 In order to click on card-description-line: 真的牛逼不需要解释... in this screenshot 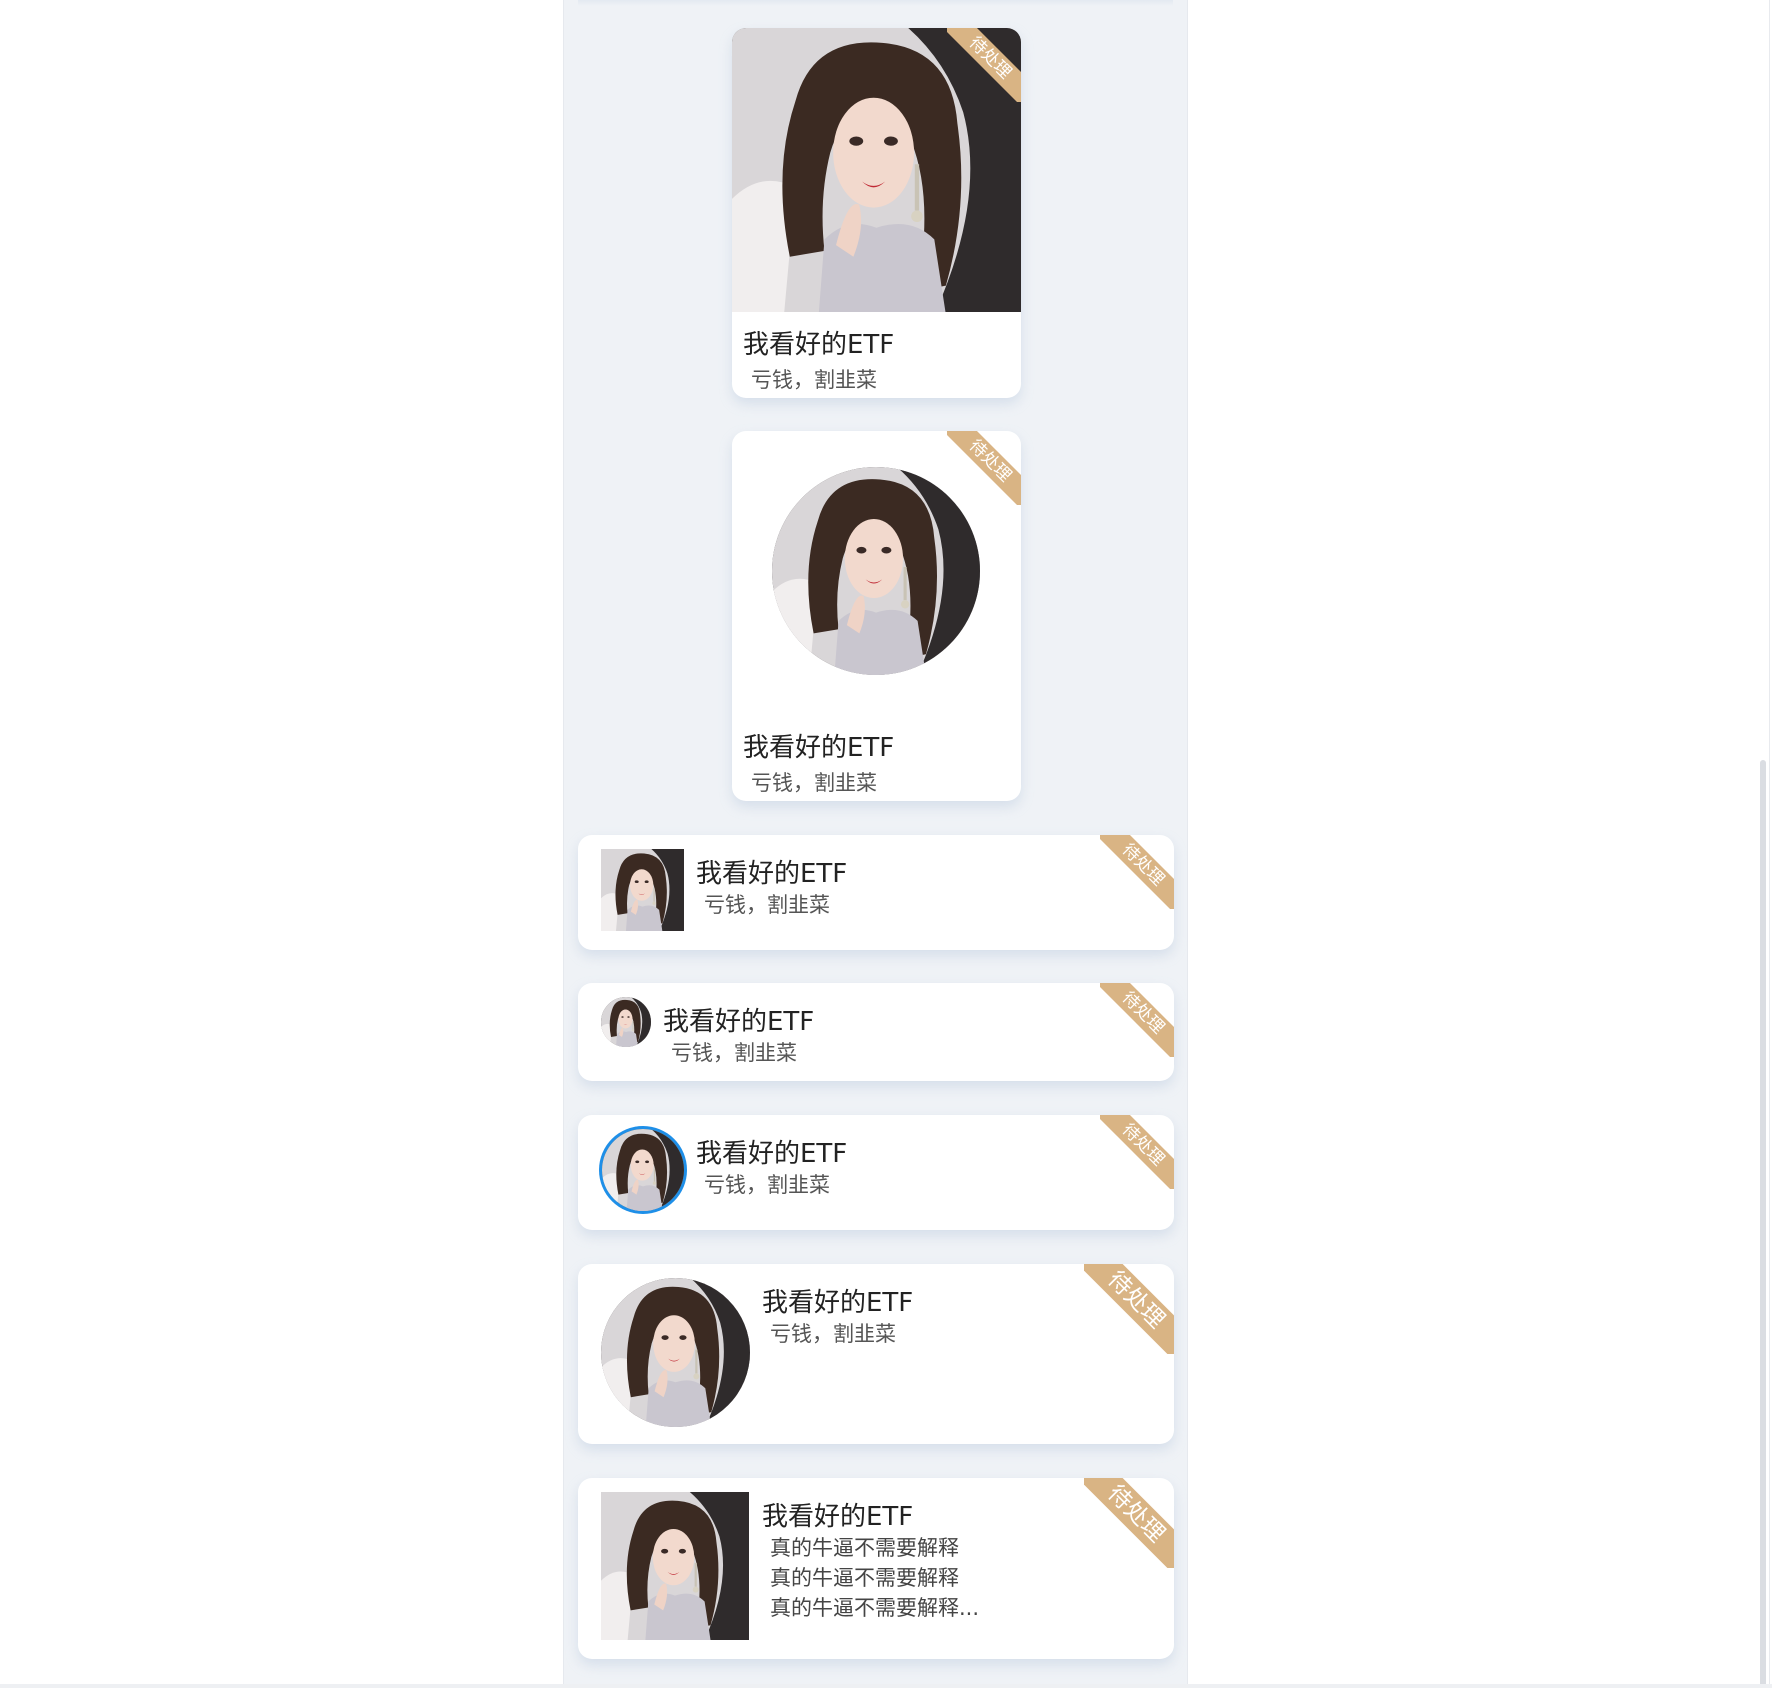, I will do `click(875, 1608)`.